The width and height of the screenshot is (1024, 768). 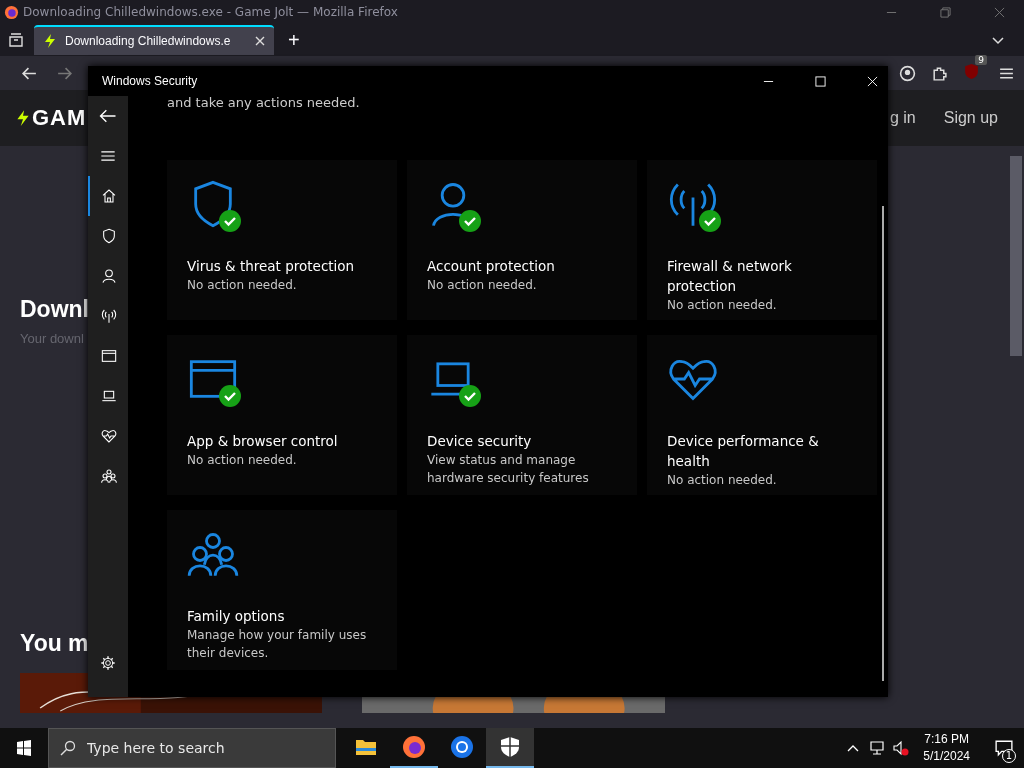 What do you see at coordinates (109, 476) in the screenshot?
I see `family-icon` at bounding box center [109, 476].